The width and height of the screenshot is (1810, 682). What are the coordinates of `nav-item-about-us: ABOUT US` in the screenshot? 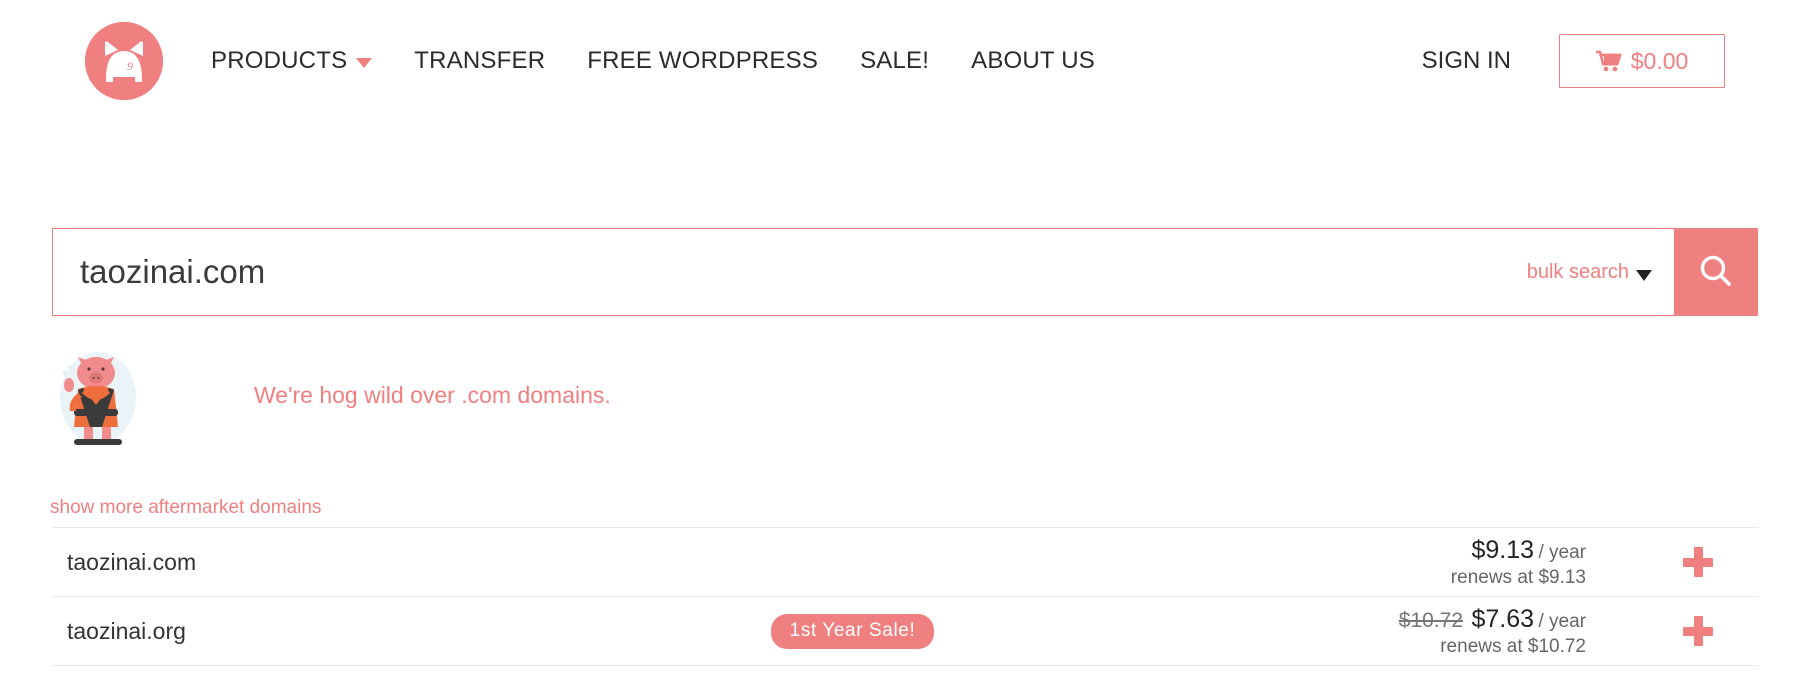 It's located at (1033, 61).